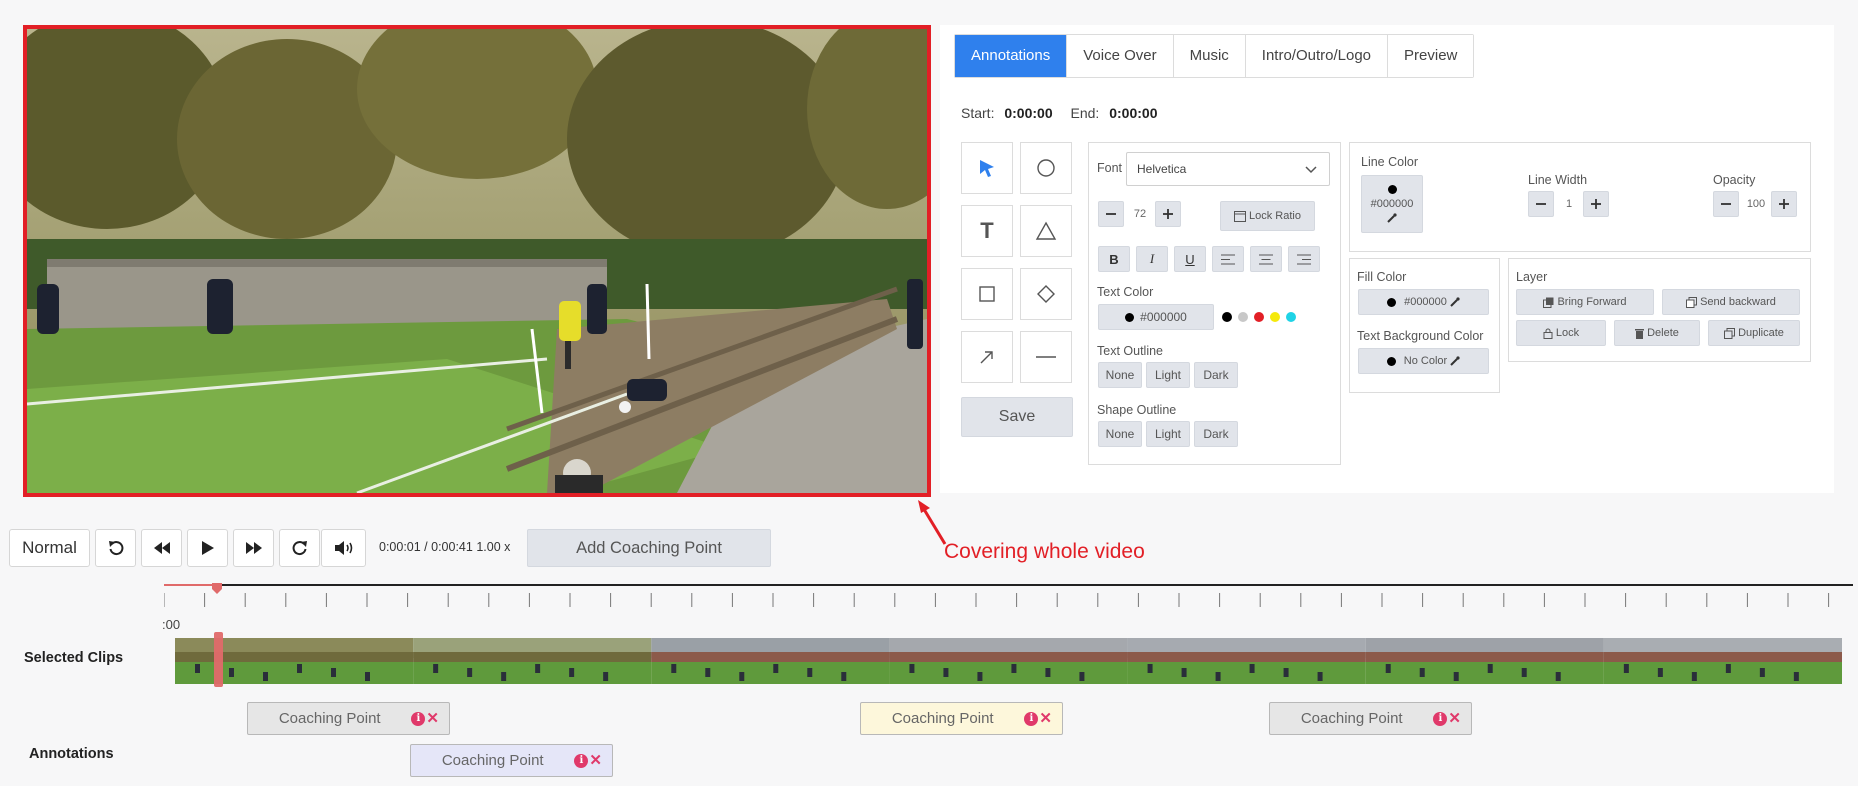 The height and width of the screenshot is (786, 1858). Describe the element at coordinates (1137, 410) in the screenshot. I see `shape-outline-label: Shape Outline` at that location.